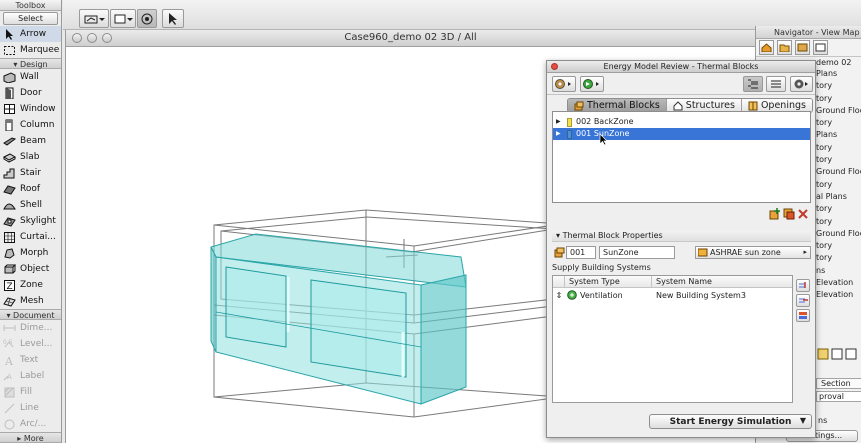 The width and height of the screenshot is (861, 443). Describe the element at coordinates (30, 109) in the screenshot. I see `tool-window: Window` at that location.